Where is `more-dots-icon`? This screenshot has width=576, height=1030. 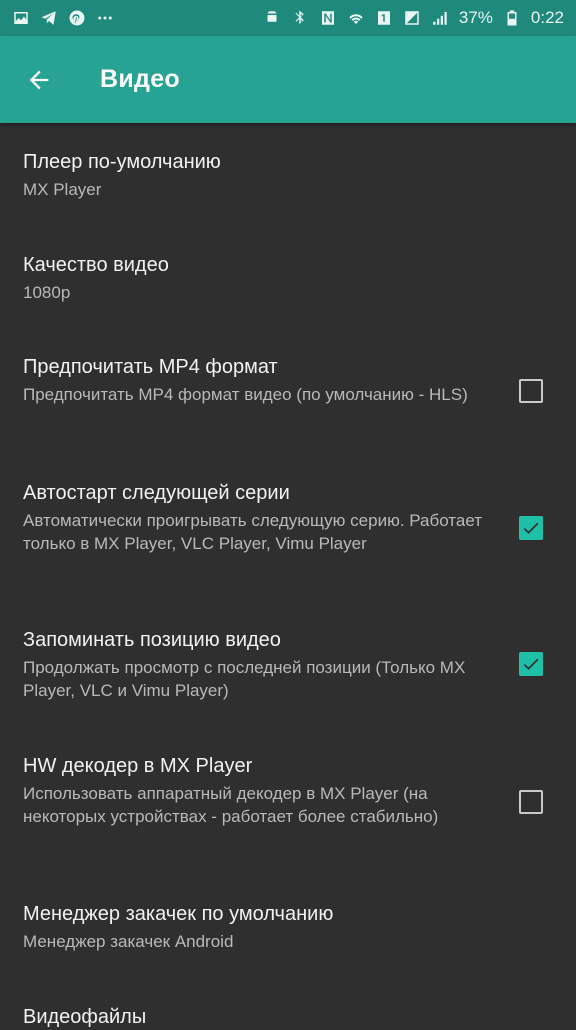
more-dots-icon is located at coordinates (105, 18).